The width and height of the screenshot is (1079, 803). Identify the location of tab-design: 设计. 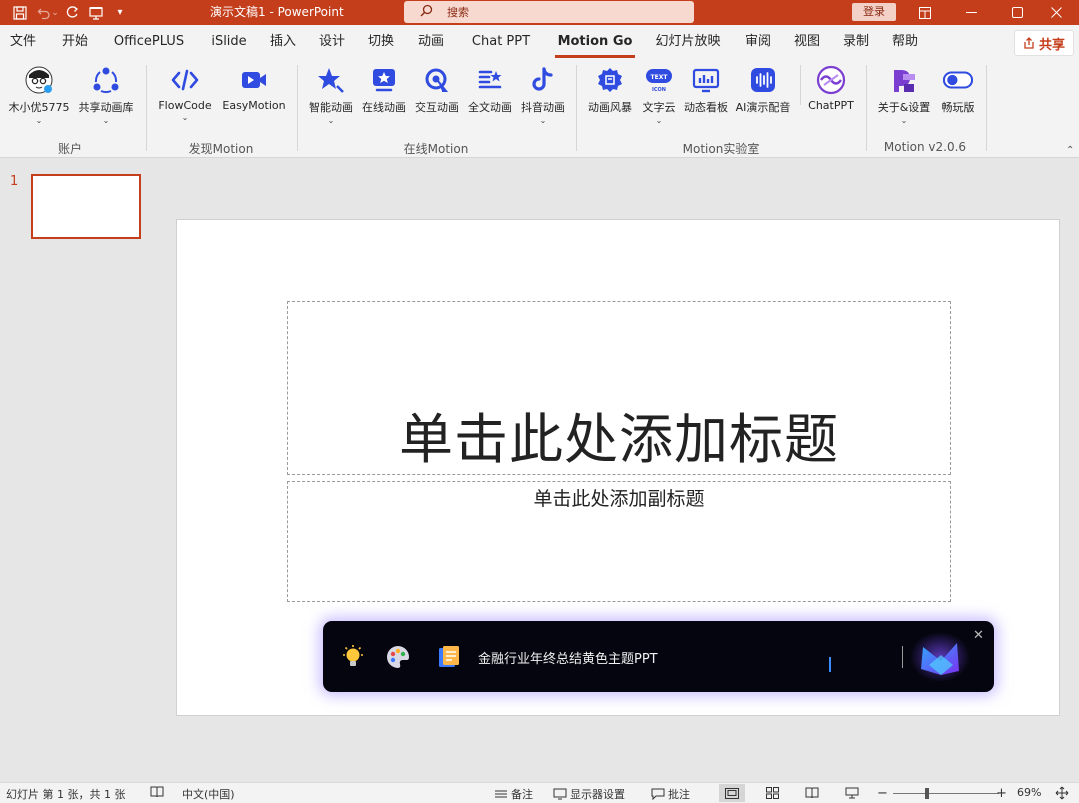
(332, 43).